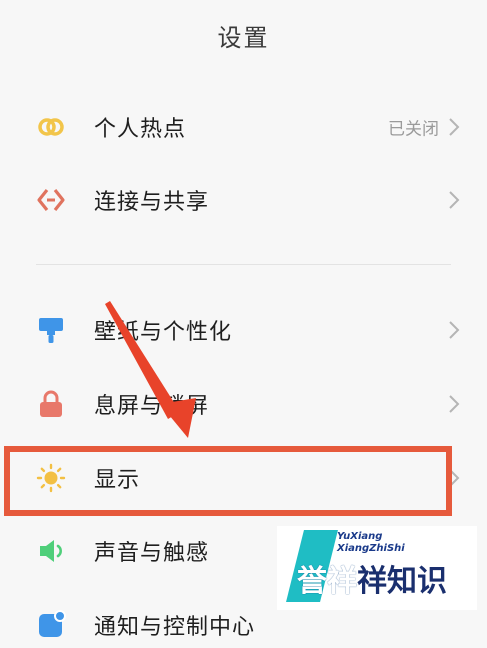  What do you see at coordinates (312, 581) in the screenshot?
I see `watermark-char: 誉` at bounding box center [312, 581].